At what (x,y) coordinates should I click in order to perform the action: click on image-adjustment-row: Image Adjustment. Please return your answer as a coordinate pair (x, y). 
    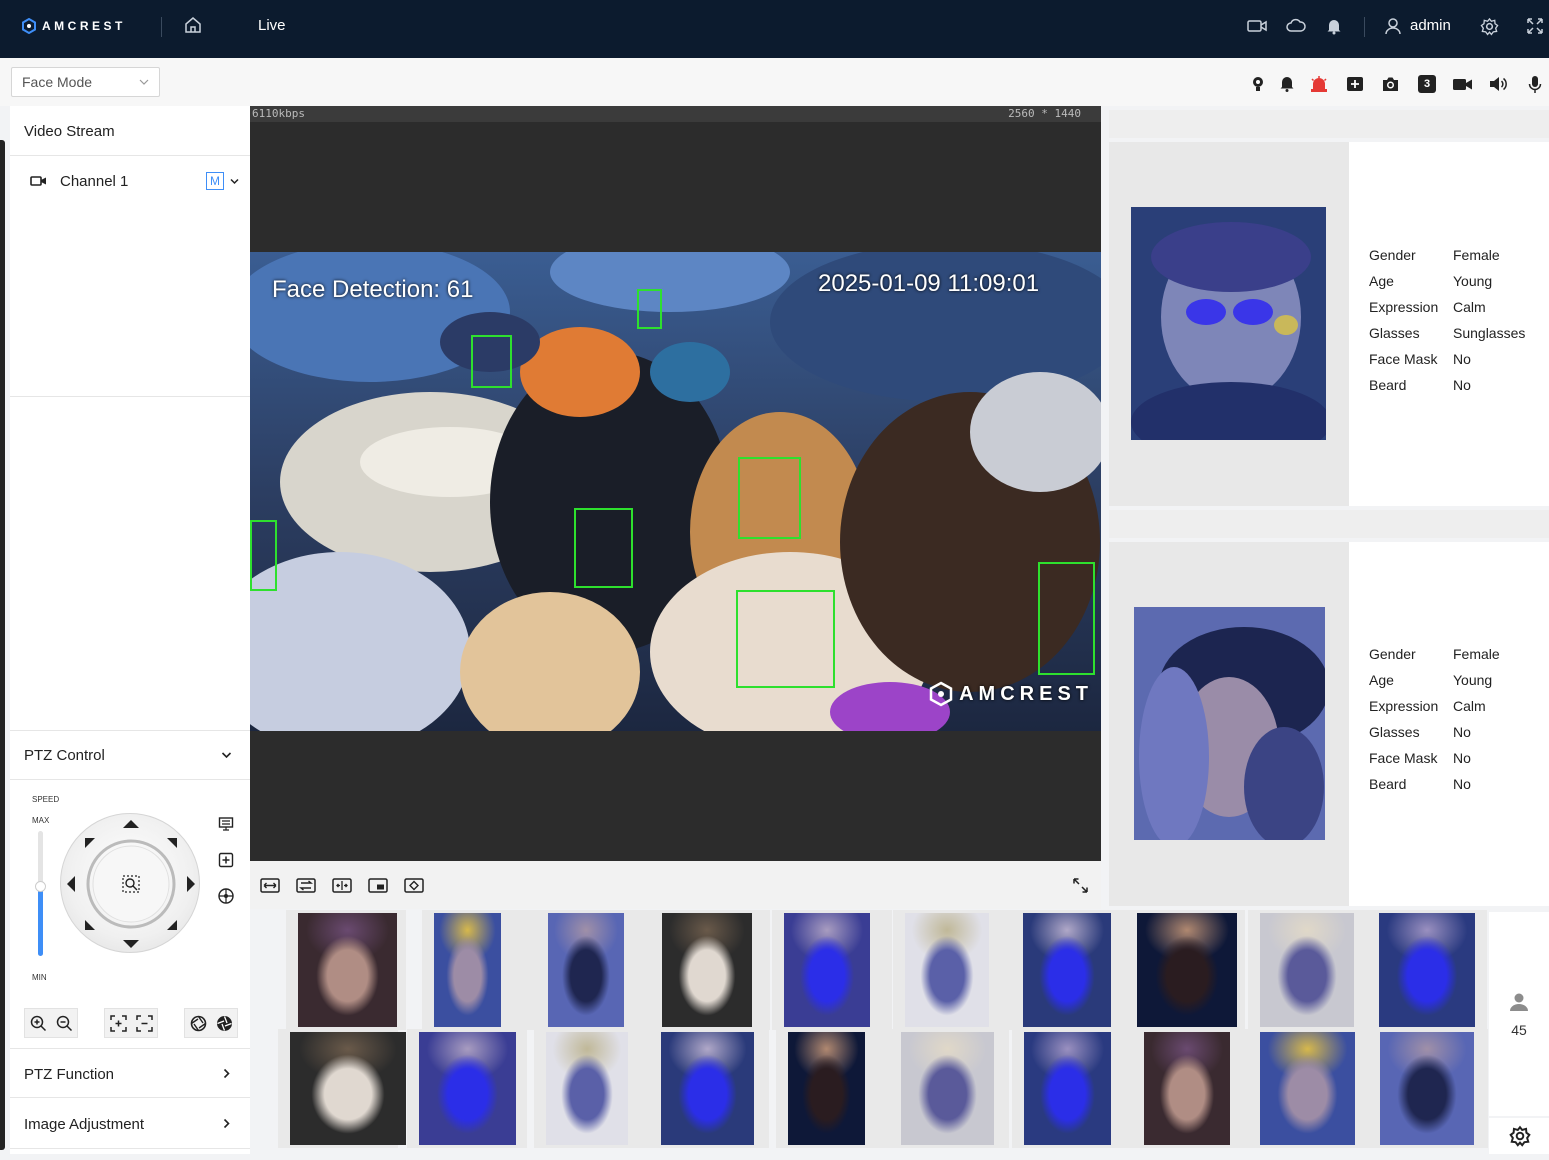
    Looking at the image, I should click on (130, 1124).